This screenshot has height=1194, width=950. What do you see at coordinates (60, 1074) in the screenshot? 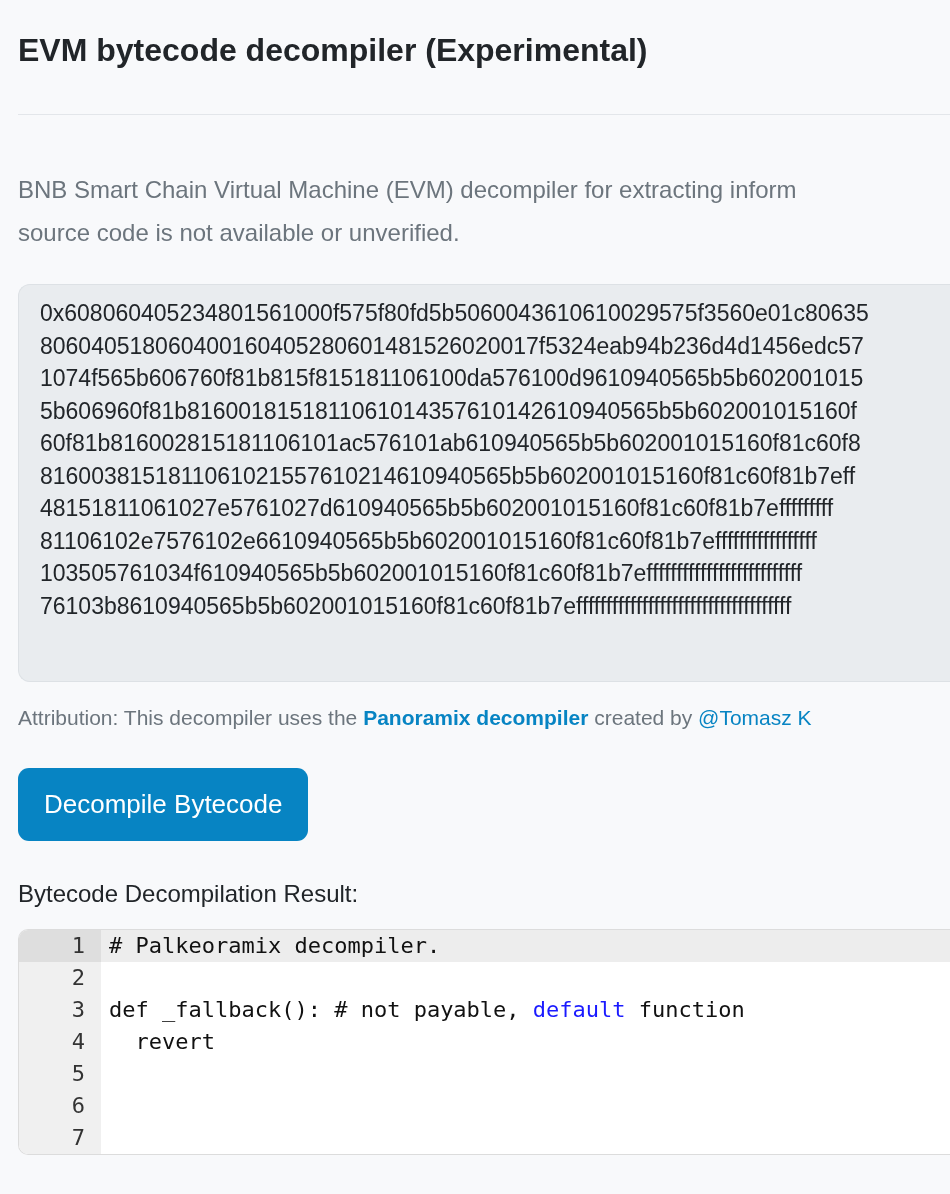
I see `line-number: 5` at bounding box center [60, 1074].